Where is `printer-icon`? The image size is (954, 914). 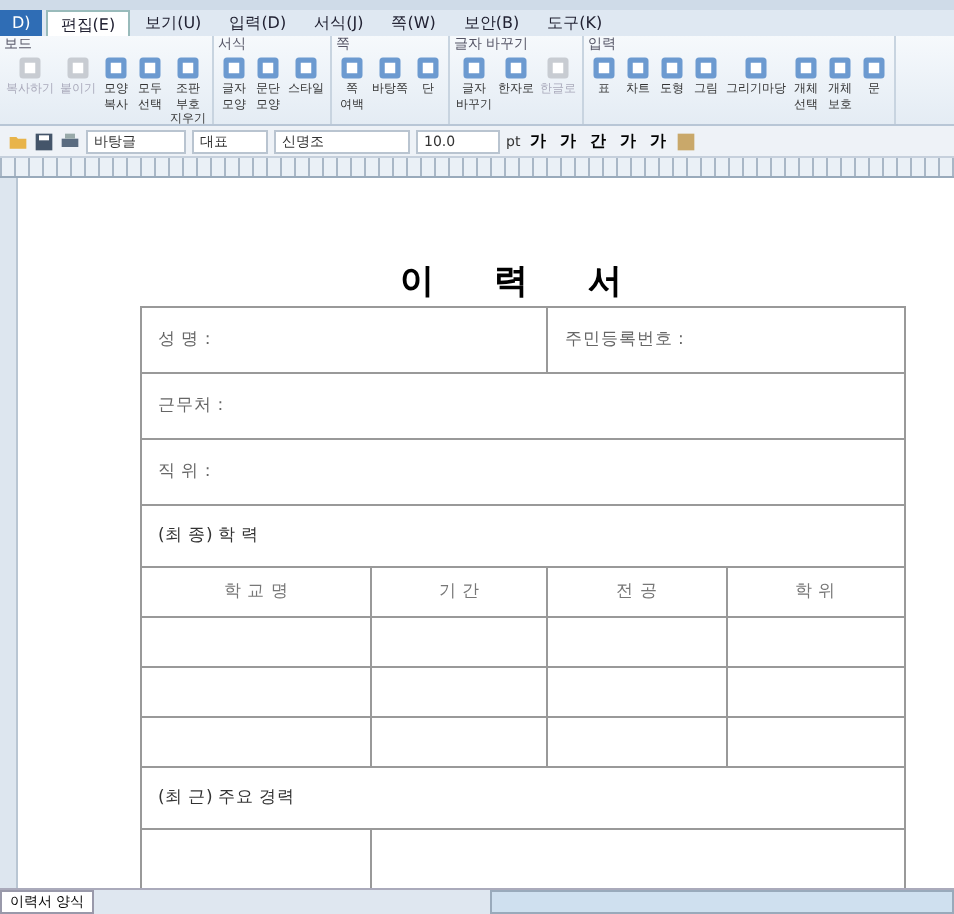
printer-icon is located at coordinates (70, 141).